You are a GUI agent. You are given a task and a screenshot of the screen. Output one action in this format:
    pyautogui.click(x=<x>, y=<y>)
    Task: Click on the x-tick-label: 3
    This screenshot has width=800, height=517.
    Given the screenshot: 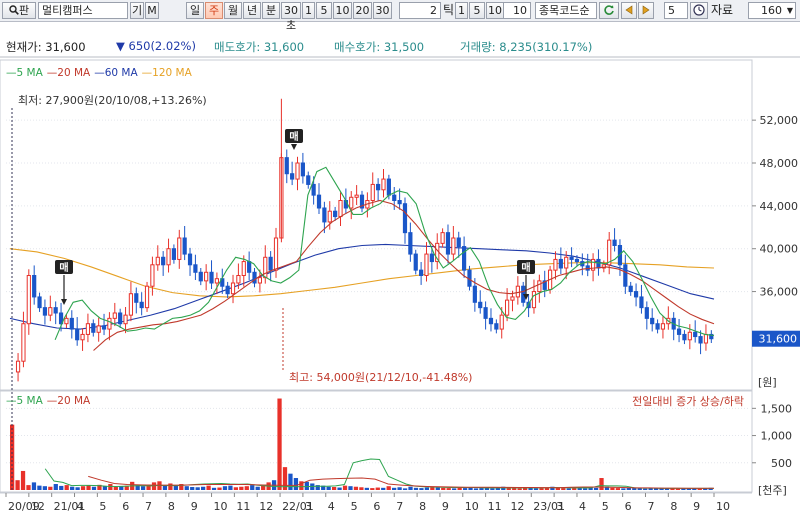 What is the action you would take?
    pyautogui.click(x=559, y=506)
    